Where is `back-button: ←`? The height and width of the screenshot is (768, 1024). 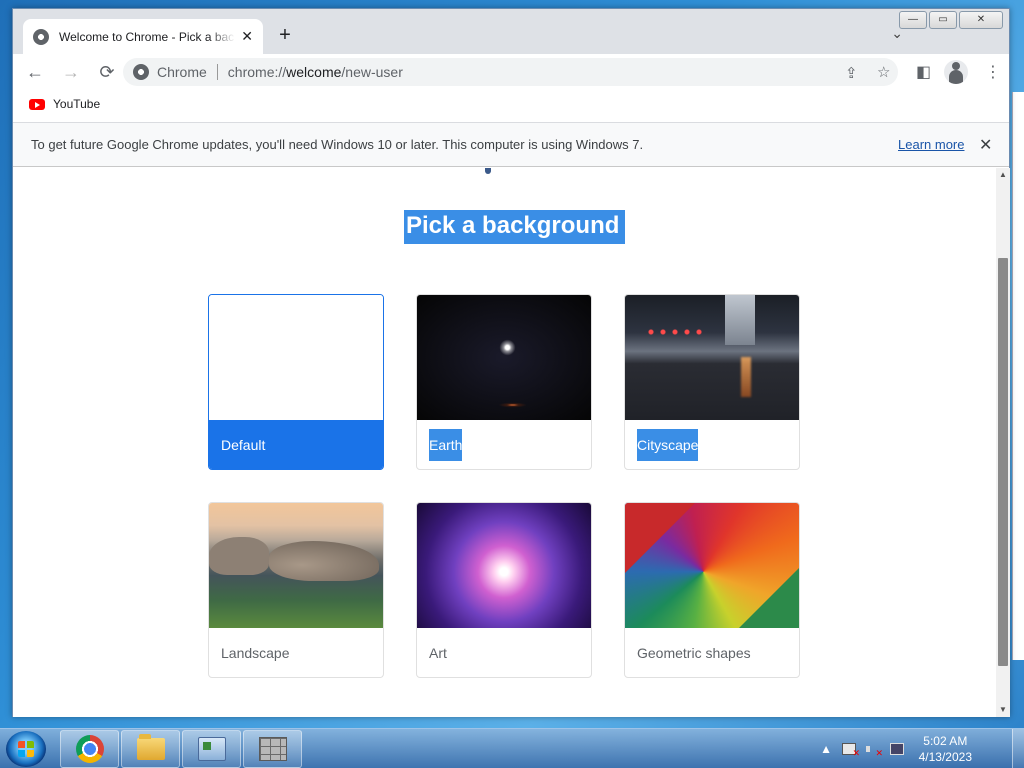
back-button: ← is located at coordinates (35, 72).